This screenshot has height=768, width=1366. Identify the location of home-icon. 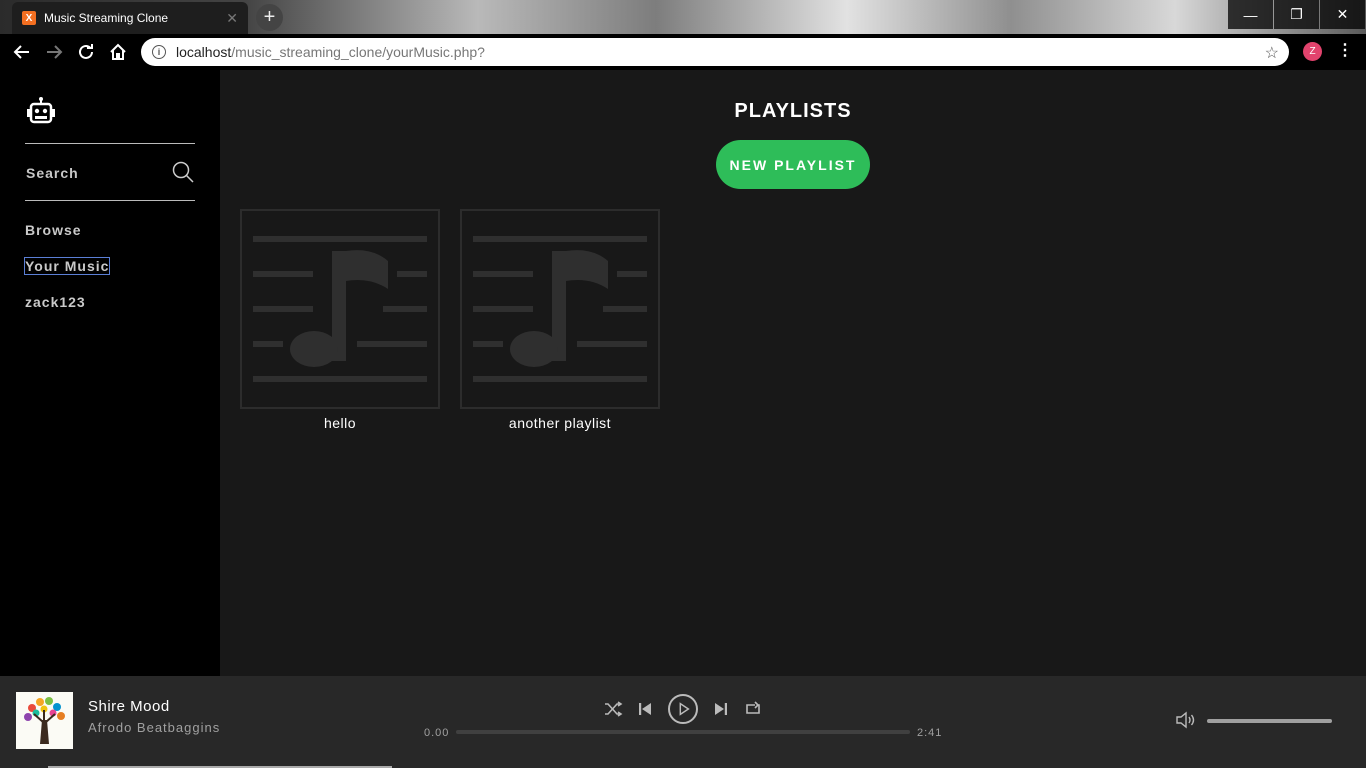
(118, 51).